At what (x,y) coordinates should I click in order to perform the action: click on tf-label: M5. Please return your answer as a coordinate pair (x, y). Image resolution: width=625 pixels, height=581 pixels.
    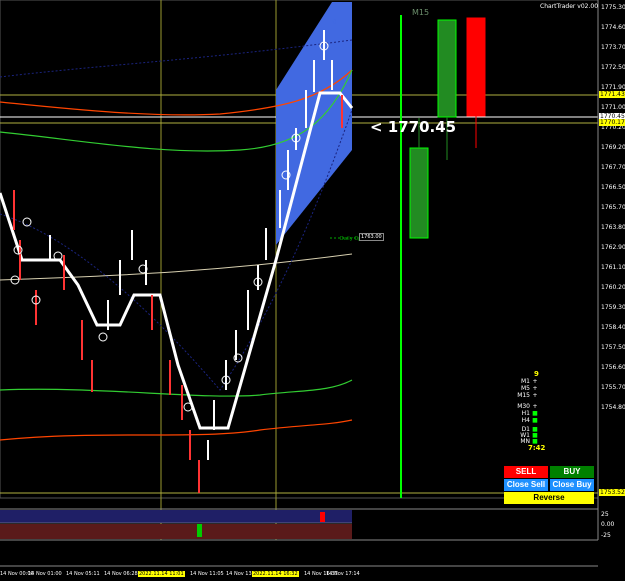
    Looking at the image, I should click on (525, 388).